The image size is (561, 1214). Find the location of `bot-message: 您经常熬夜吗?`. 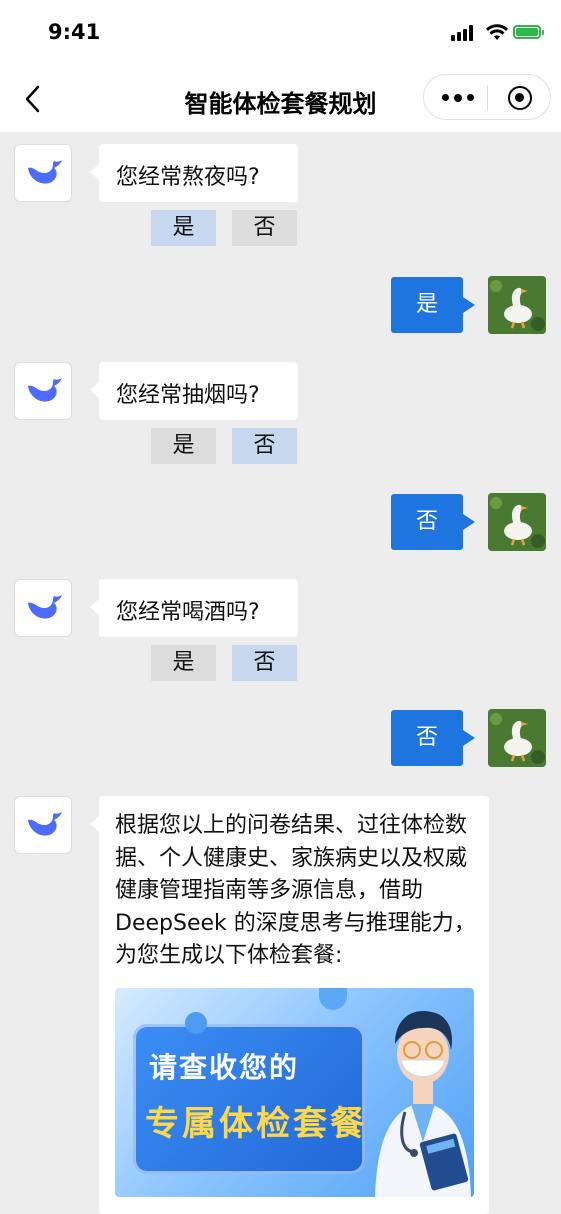

bot-message: 您经常熬夜吗? is located at coordinates (194, 173).